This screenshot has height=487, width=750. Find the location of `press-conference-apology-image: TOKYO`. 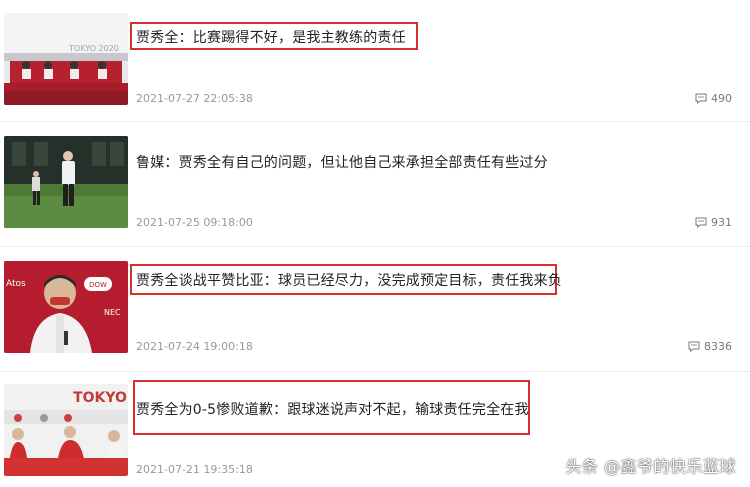

press-conference-apology-image: TOKYO is located at coordinates (66, 430).